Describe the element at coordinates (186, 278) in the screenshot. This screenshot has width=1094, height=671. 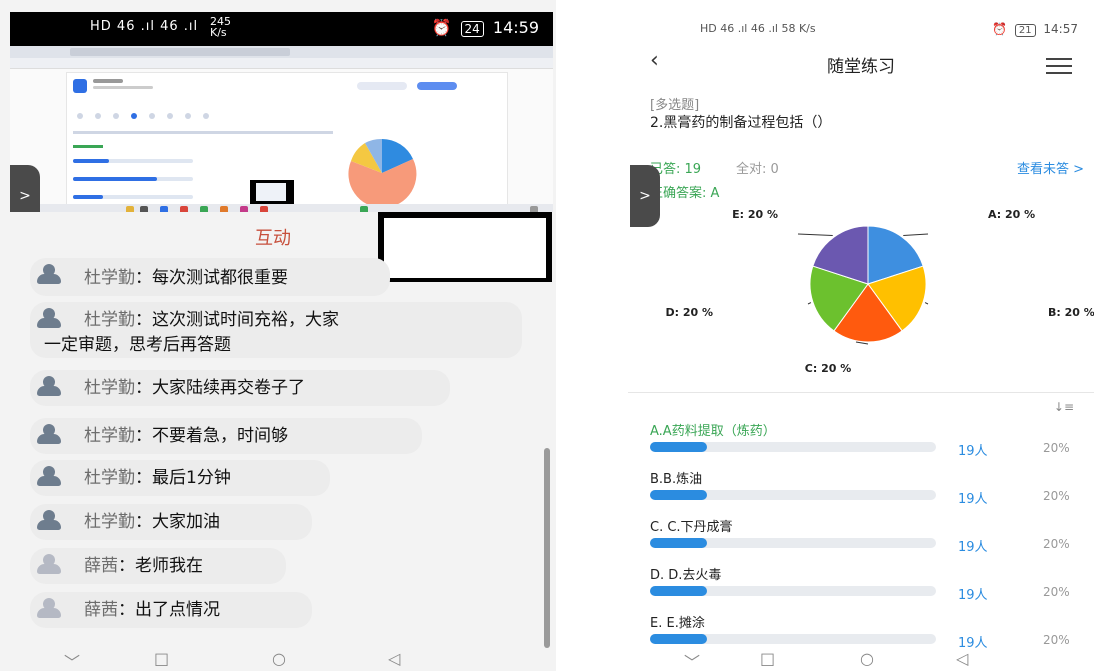
I see `chat-message: 杜学勤：每次测试都很重要` at that location.